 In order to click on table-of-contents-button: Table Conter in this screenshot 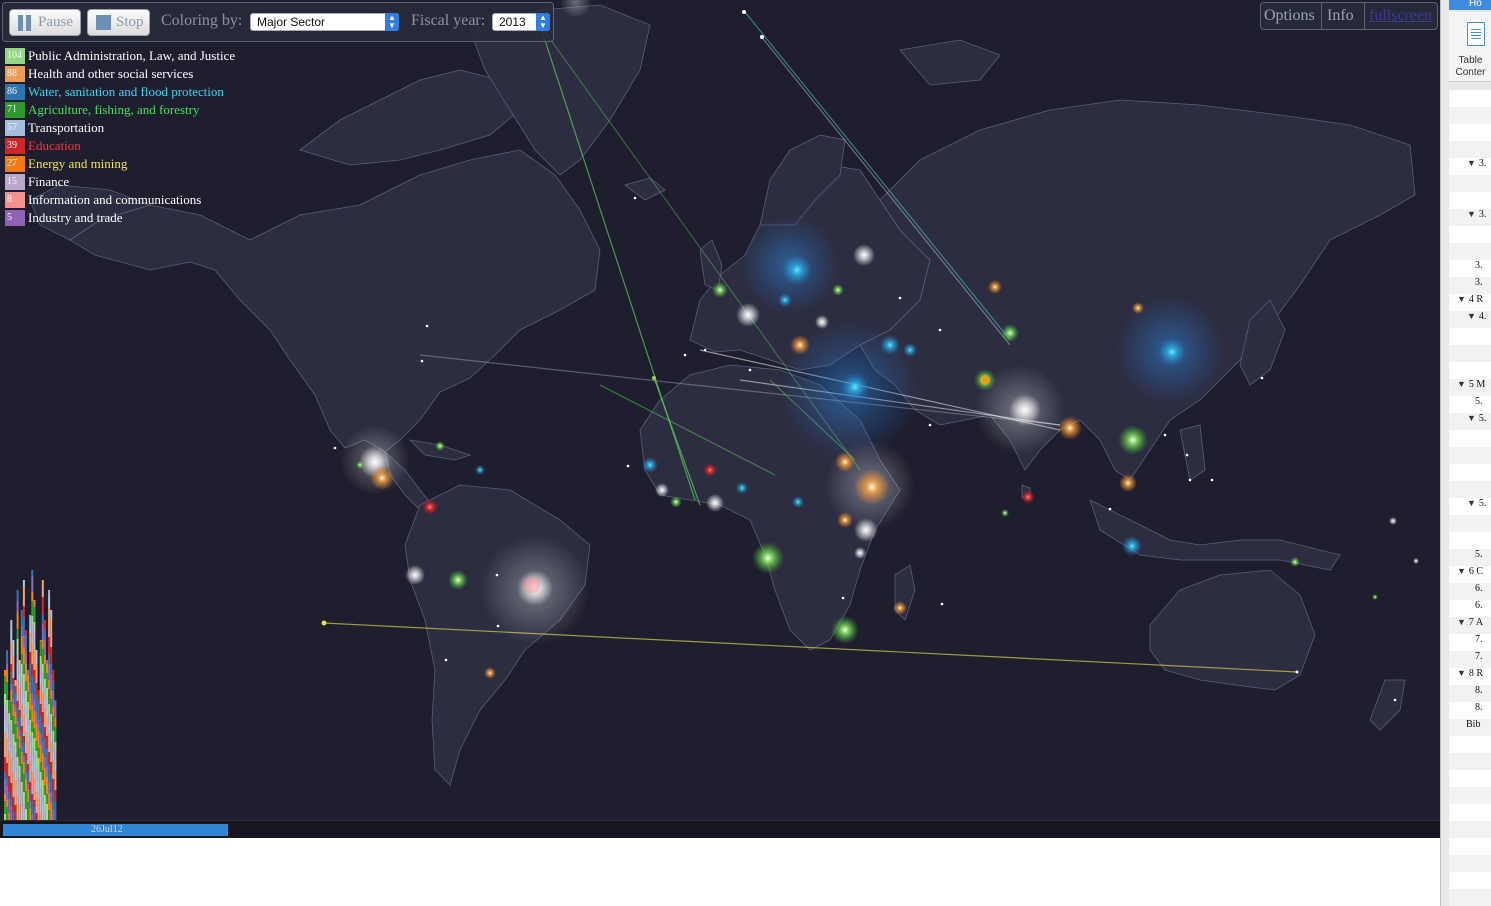, I will do `click(1470, 47)`.